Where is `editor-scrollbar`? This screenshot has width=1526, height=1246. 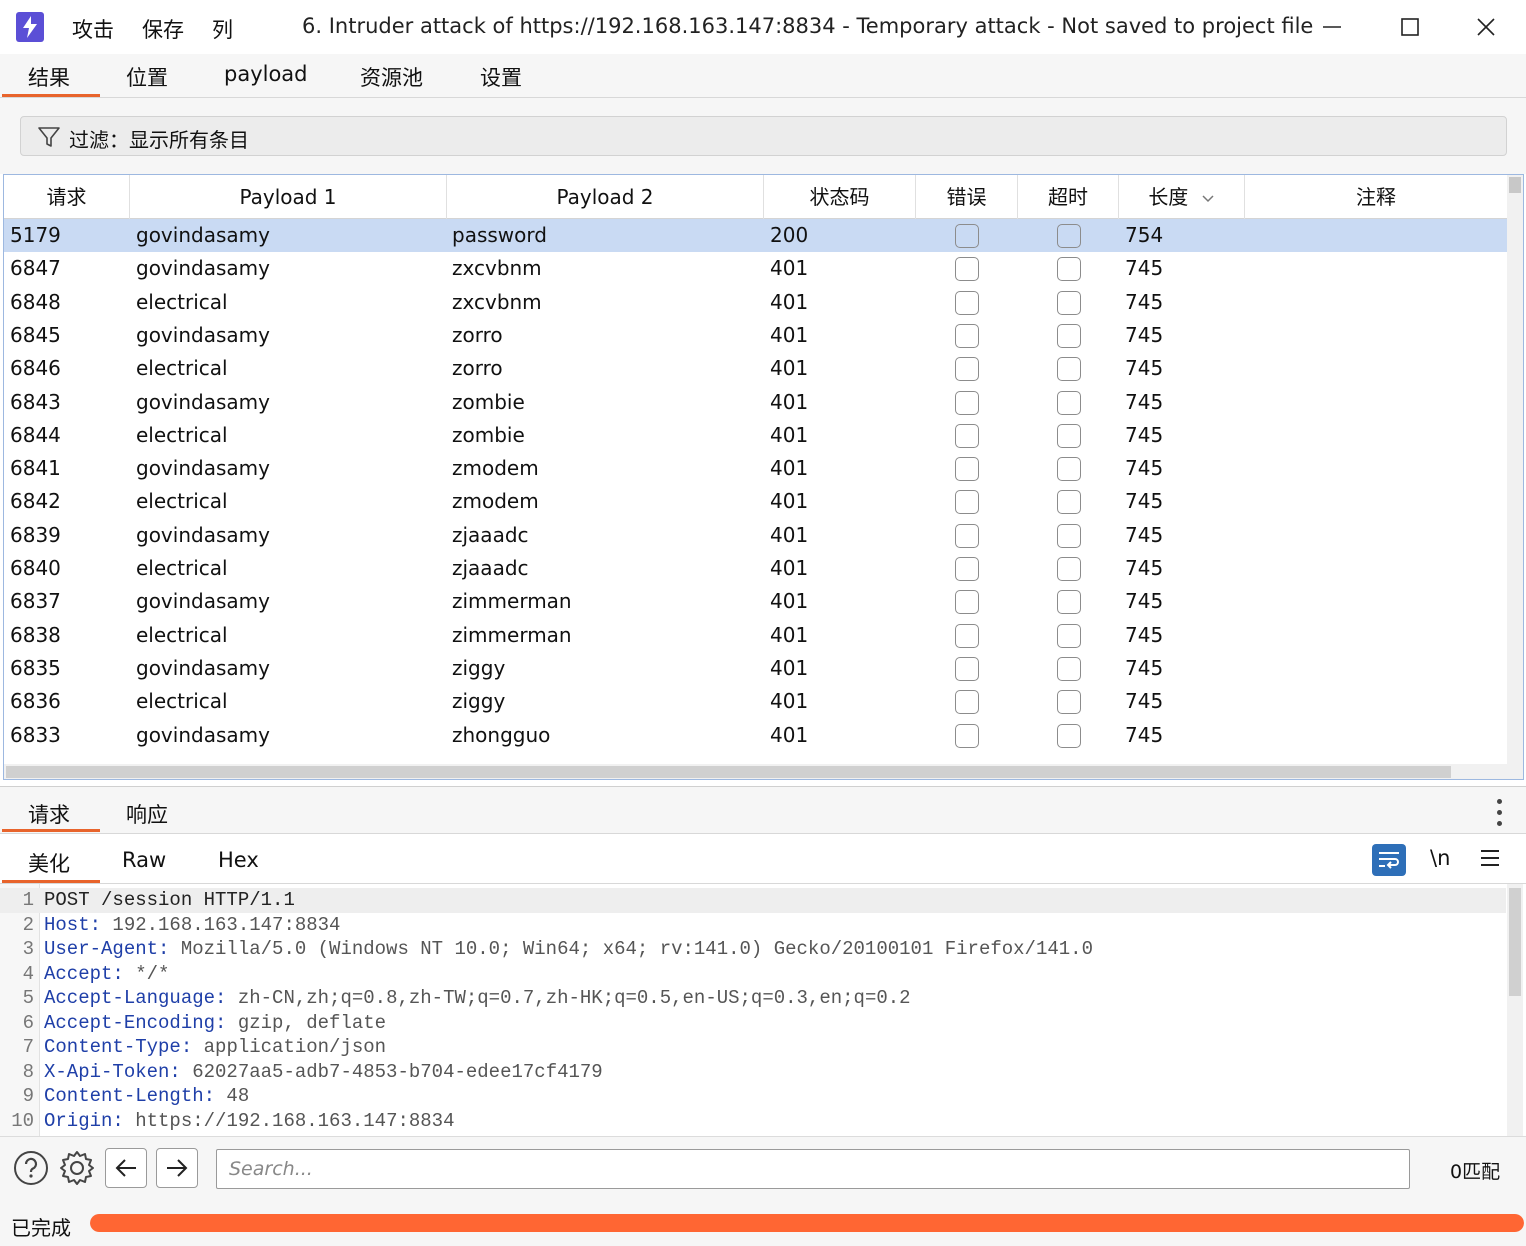 editor-scrollbar is located at coordinates (1515, 1010).